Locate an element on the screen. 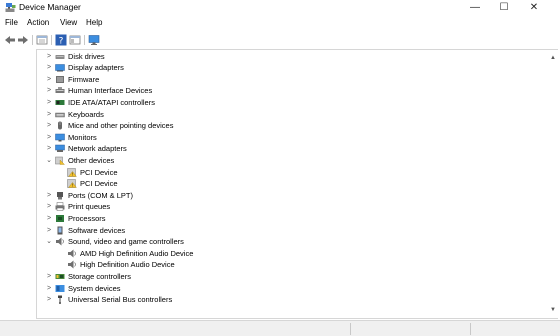  tree-category: > Monitors is located at coordinates (292, 138).